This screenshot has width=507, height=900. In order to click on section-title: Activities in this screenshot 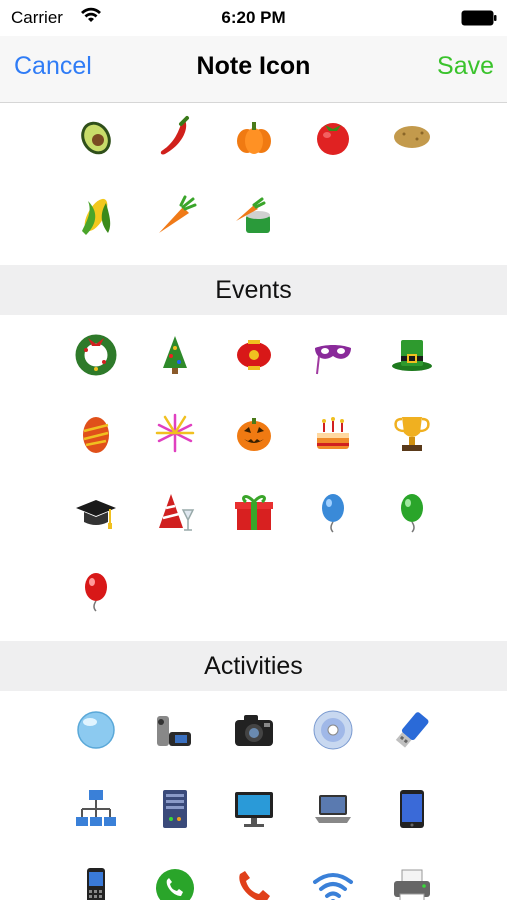, I will do `click(253, 665)`.